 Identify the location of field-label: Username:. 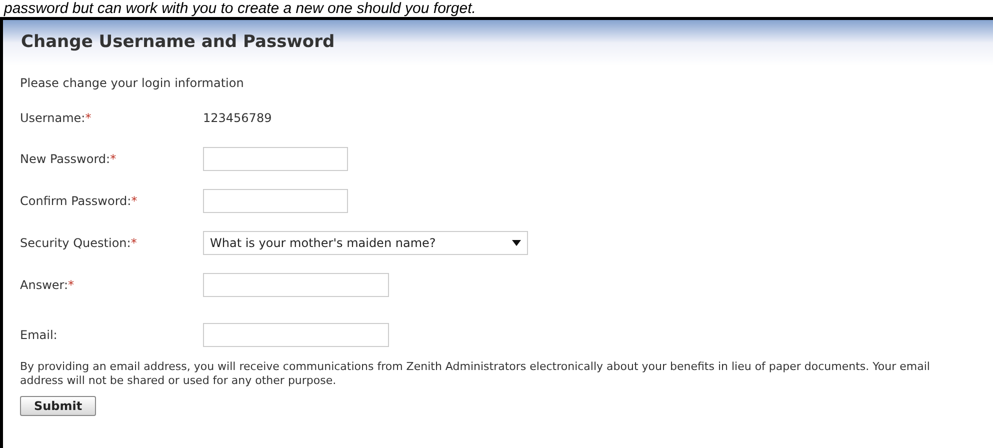
(53, 118).